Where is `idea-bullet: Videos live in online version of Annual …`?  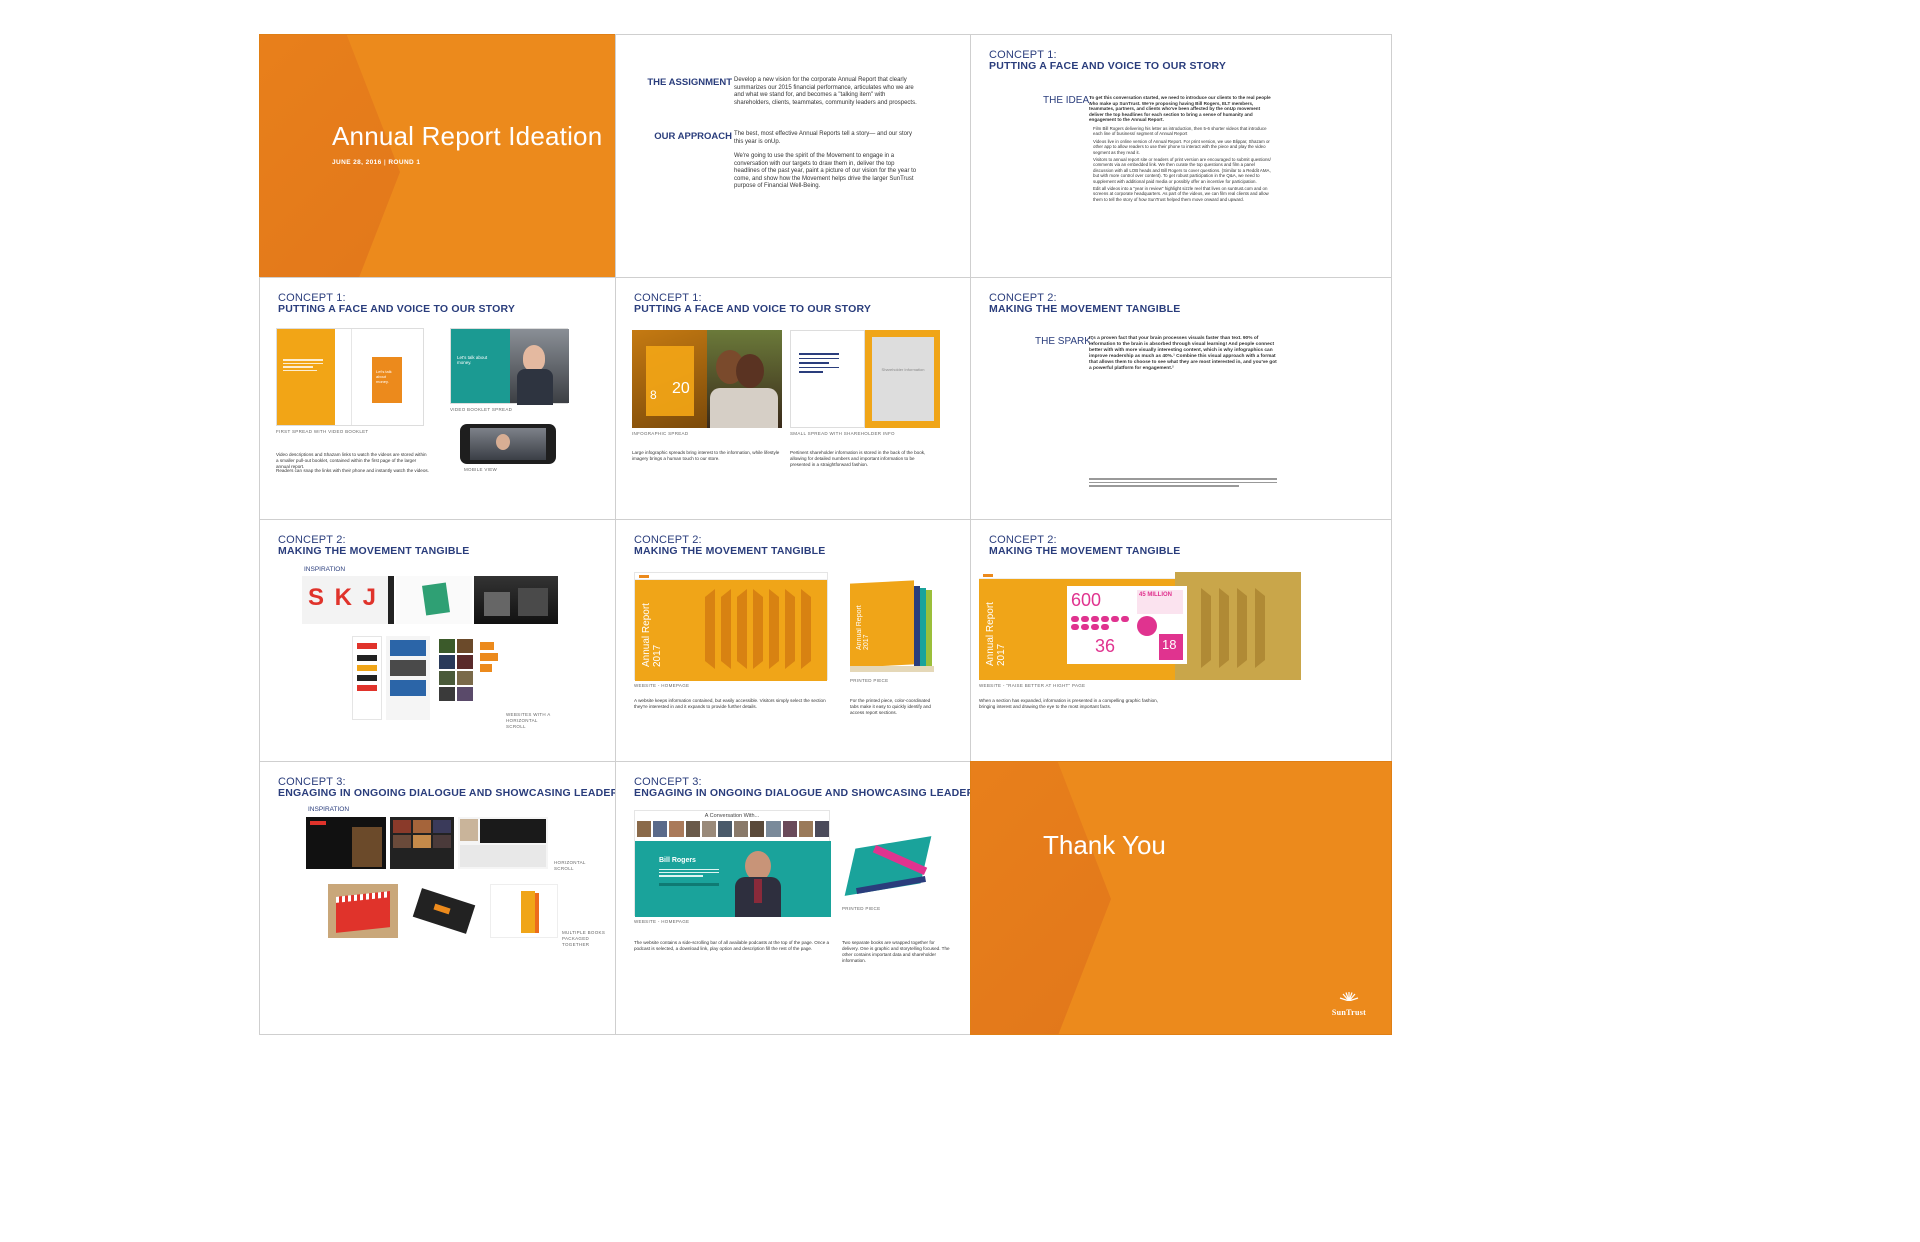 idea-bullet: Videos live in online version of Annual … is located at coordinates (1181, 146).